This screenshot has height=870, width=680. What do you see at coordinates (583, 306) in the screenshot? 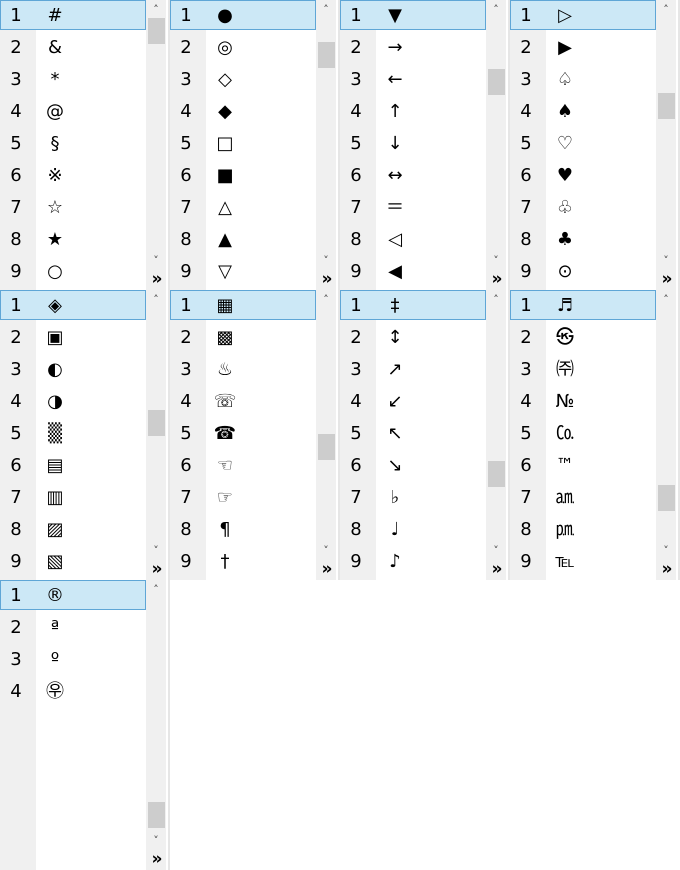
I see `candidate-row-selected: 1 ♬` at bounding box center [583, 306].